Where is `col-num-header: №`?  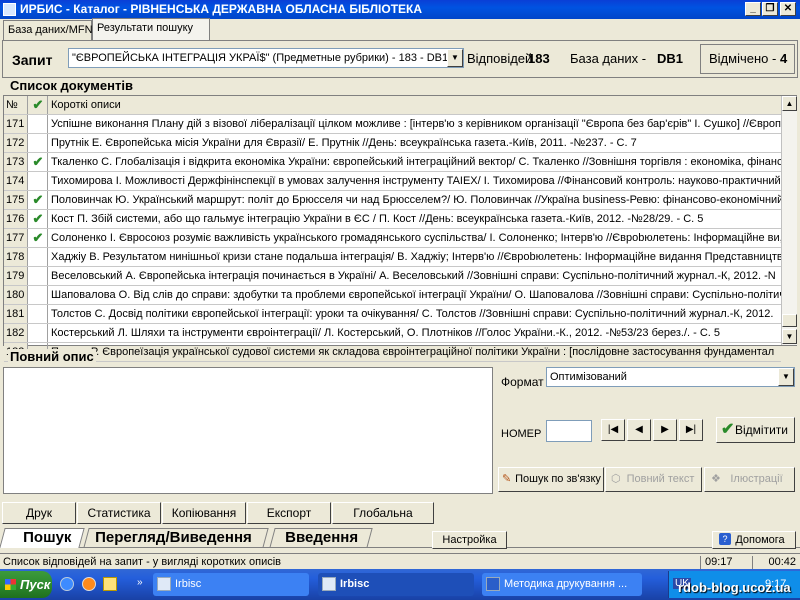 col-num-header: № is located at coordinates (16, 105).